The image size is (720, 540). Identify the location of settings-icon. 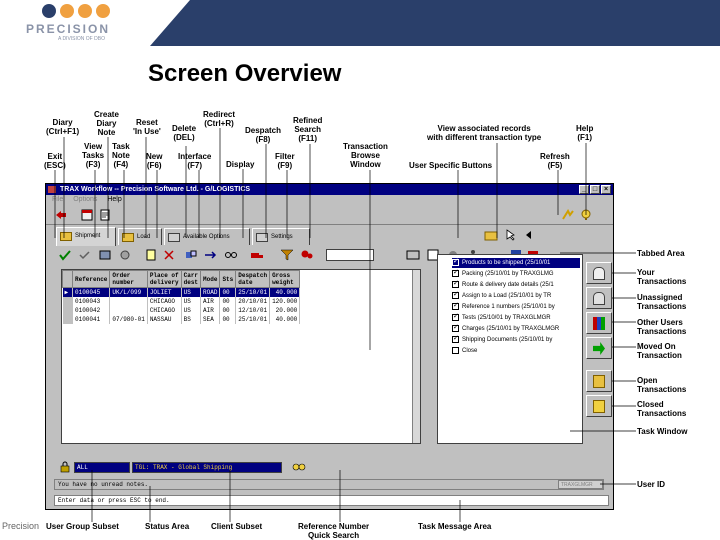
(262, 237).